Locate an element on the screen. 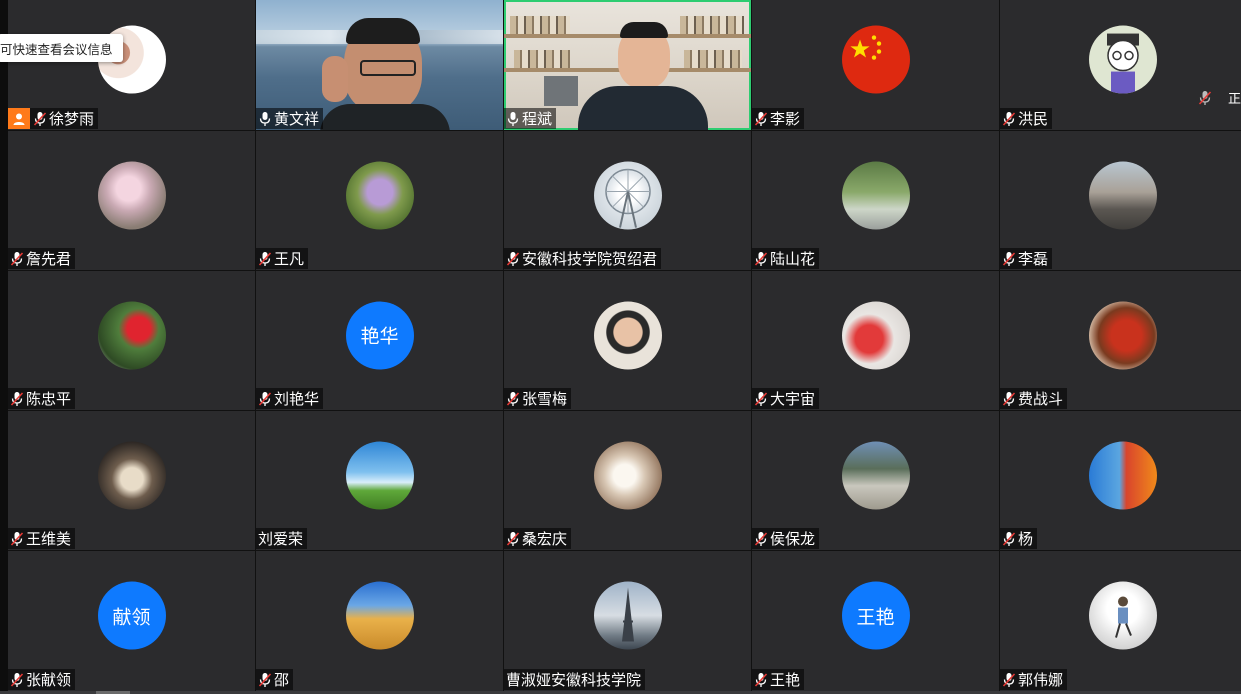  participant-tile: 张雪梅 is located at coordinates (627, 340).